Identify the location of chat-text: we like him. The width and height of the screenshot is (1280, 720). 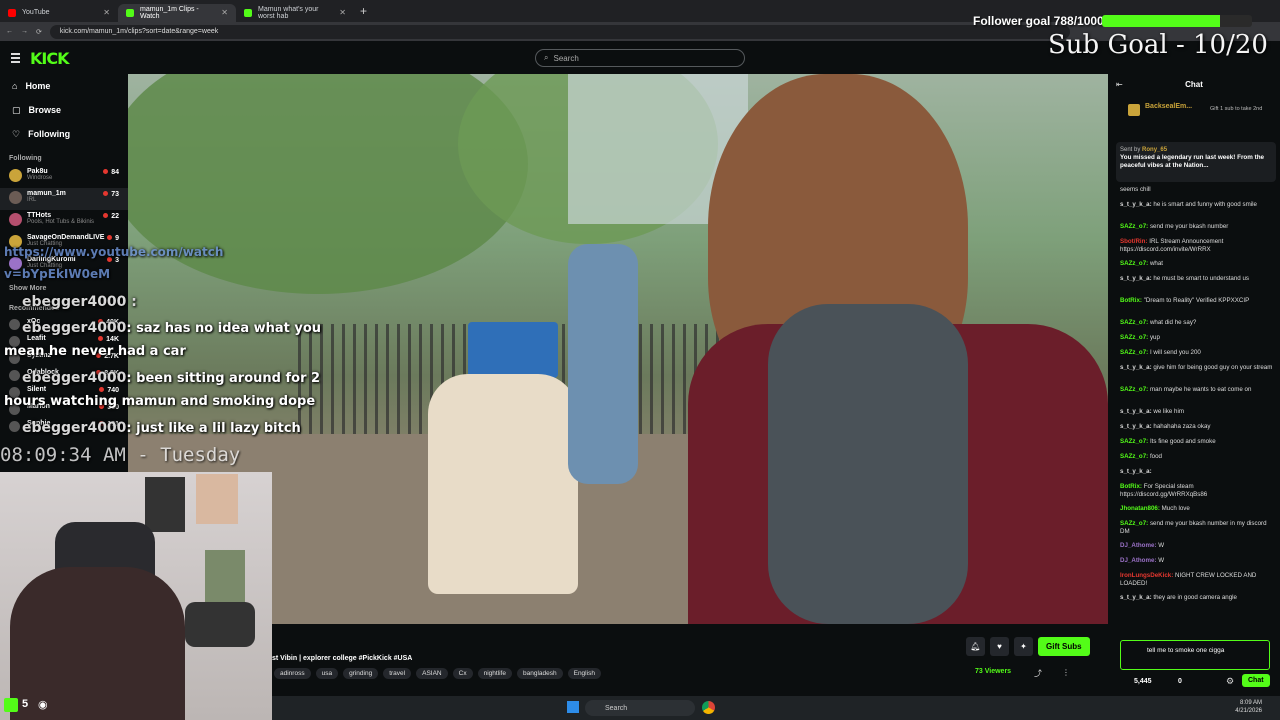
(1168, 411).